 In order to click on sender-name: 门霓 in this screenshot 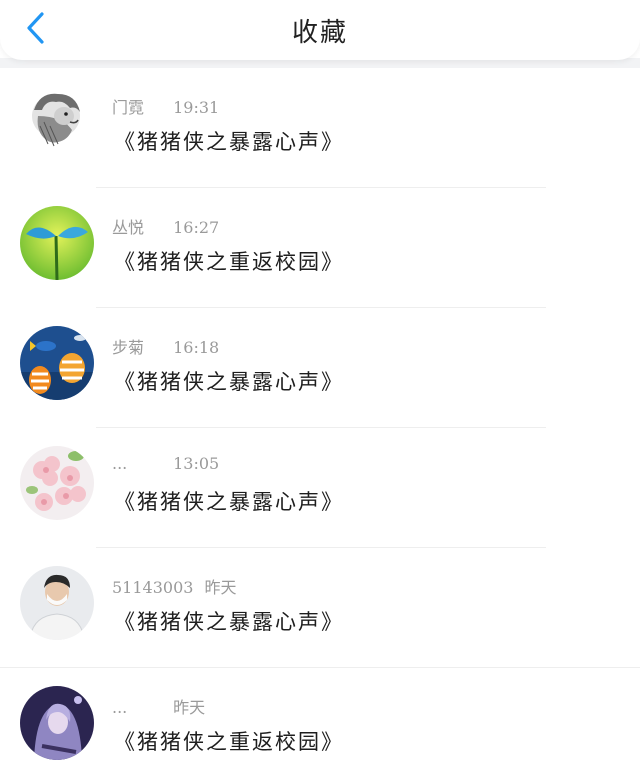, I will do `click(128, 107)`.